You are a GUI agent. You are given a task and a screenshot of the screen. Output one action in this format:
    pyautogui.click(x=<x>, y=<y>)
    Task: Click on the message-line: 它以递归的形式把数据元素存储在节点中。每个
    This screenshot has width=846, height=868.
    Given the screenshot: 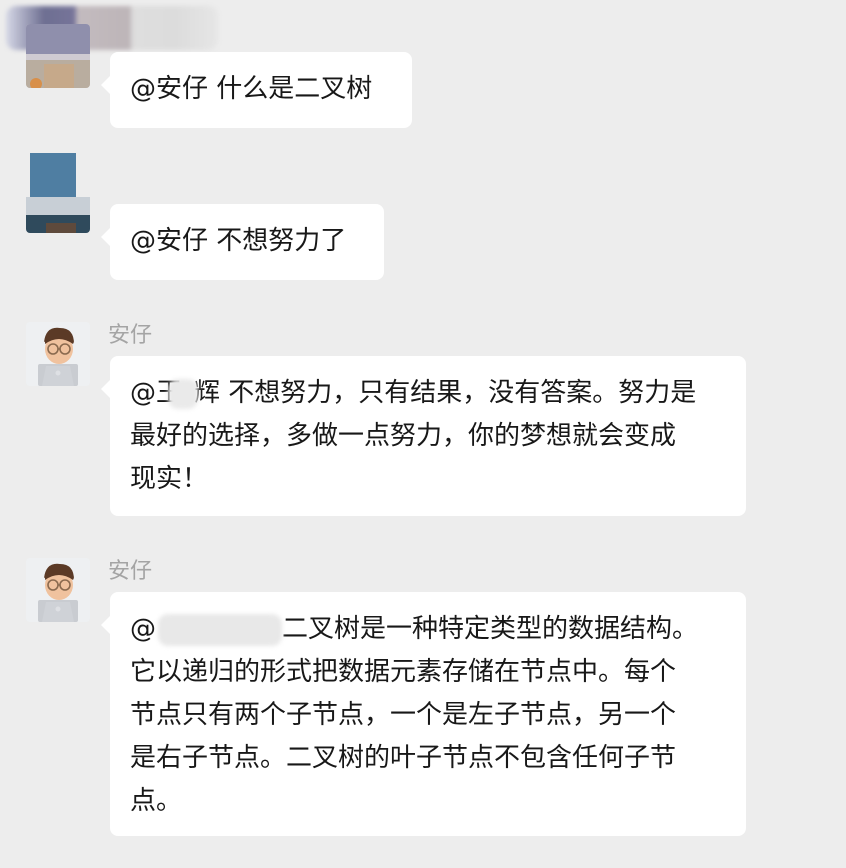 What is the action you would take?
    pyautogui.click(x=403, y=672)
    